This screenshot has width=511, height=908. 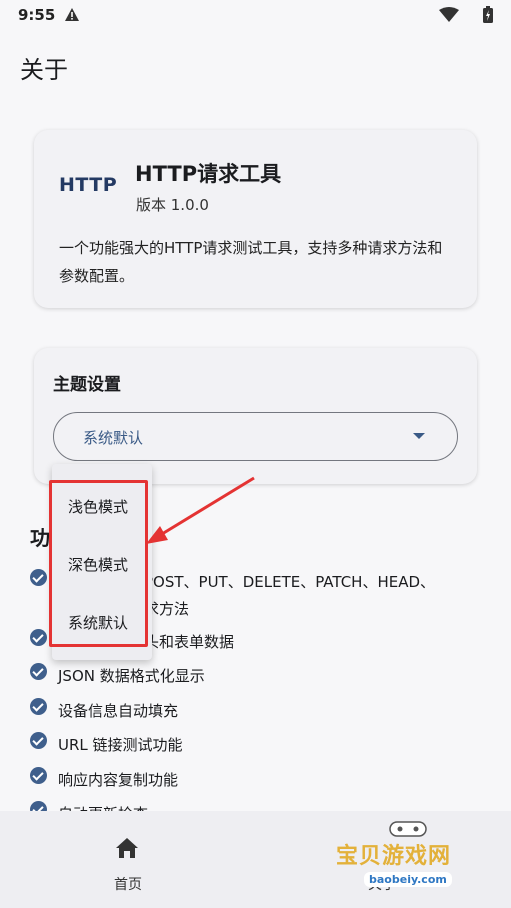 What do you see at coordinates (120, 745) in the screenshot?
I see `feature-text: URL 链接测试功能` at bounding box center [120, 745].